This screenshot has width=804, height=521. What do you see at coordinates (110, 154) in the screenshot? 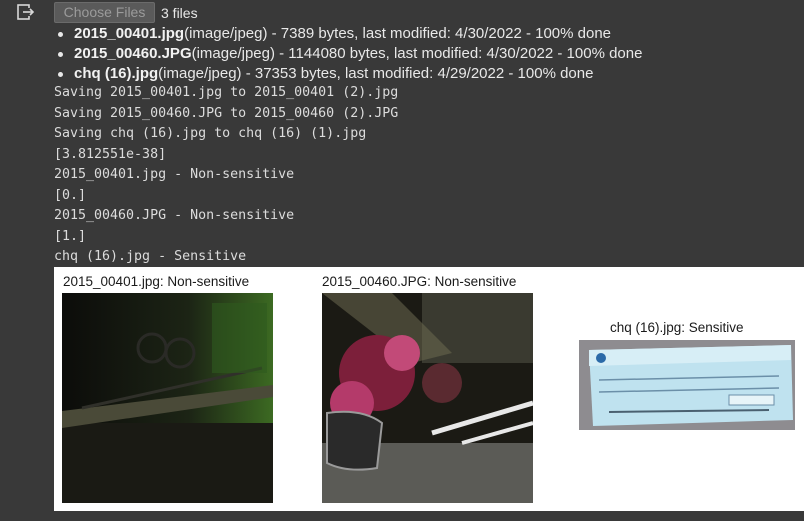
I see `log-line: [3.812551e-38]` at bounding box center [110, 154].